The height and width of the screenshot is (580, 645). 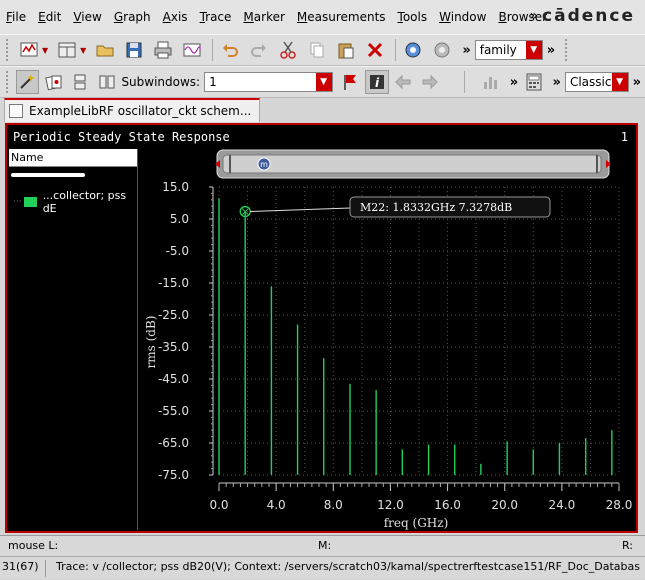 What do you see at coordinates (350, 82) in the screenshot?
I see `flag-icon` at bounding box center [350, 82].